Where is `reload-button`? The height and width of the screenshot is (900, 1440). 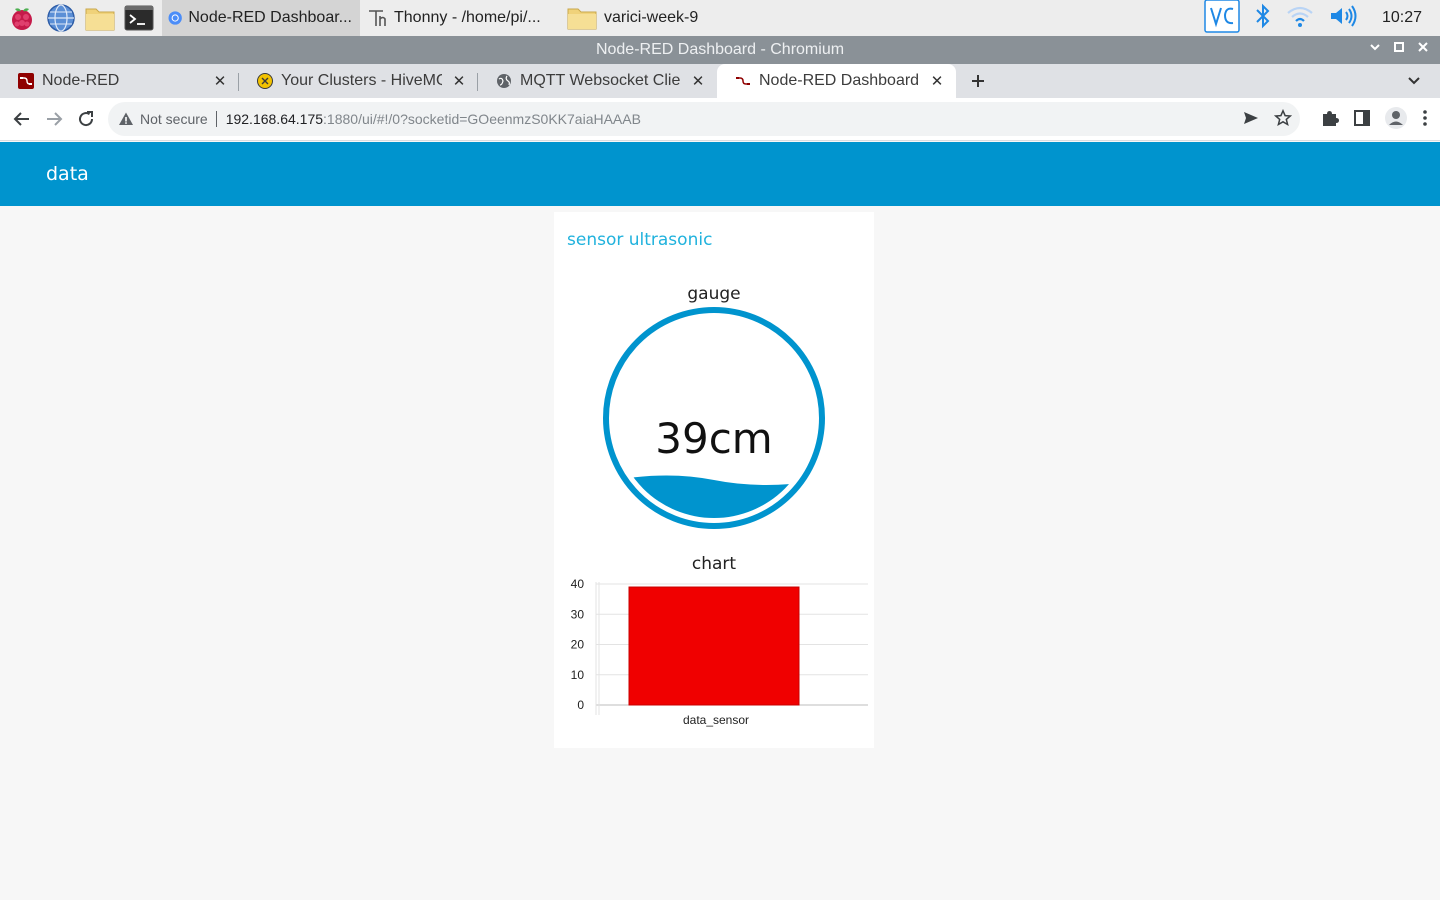 reload-button is located at coordinates (86, 119).